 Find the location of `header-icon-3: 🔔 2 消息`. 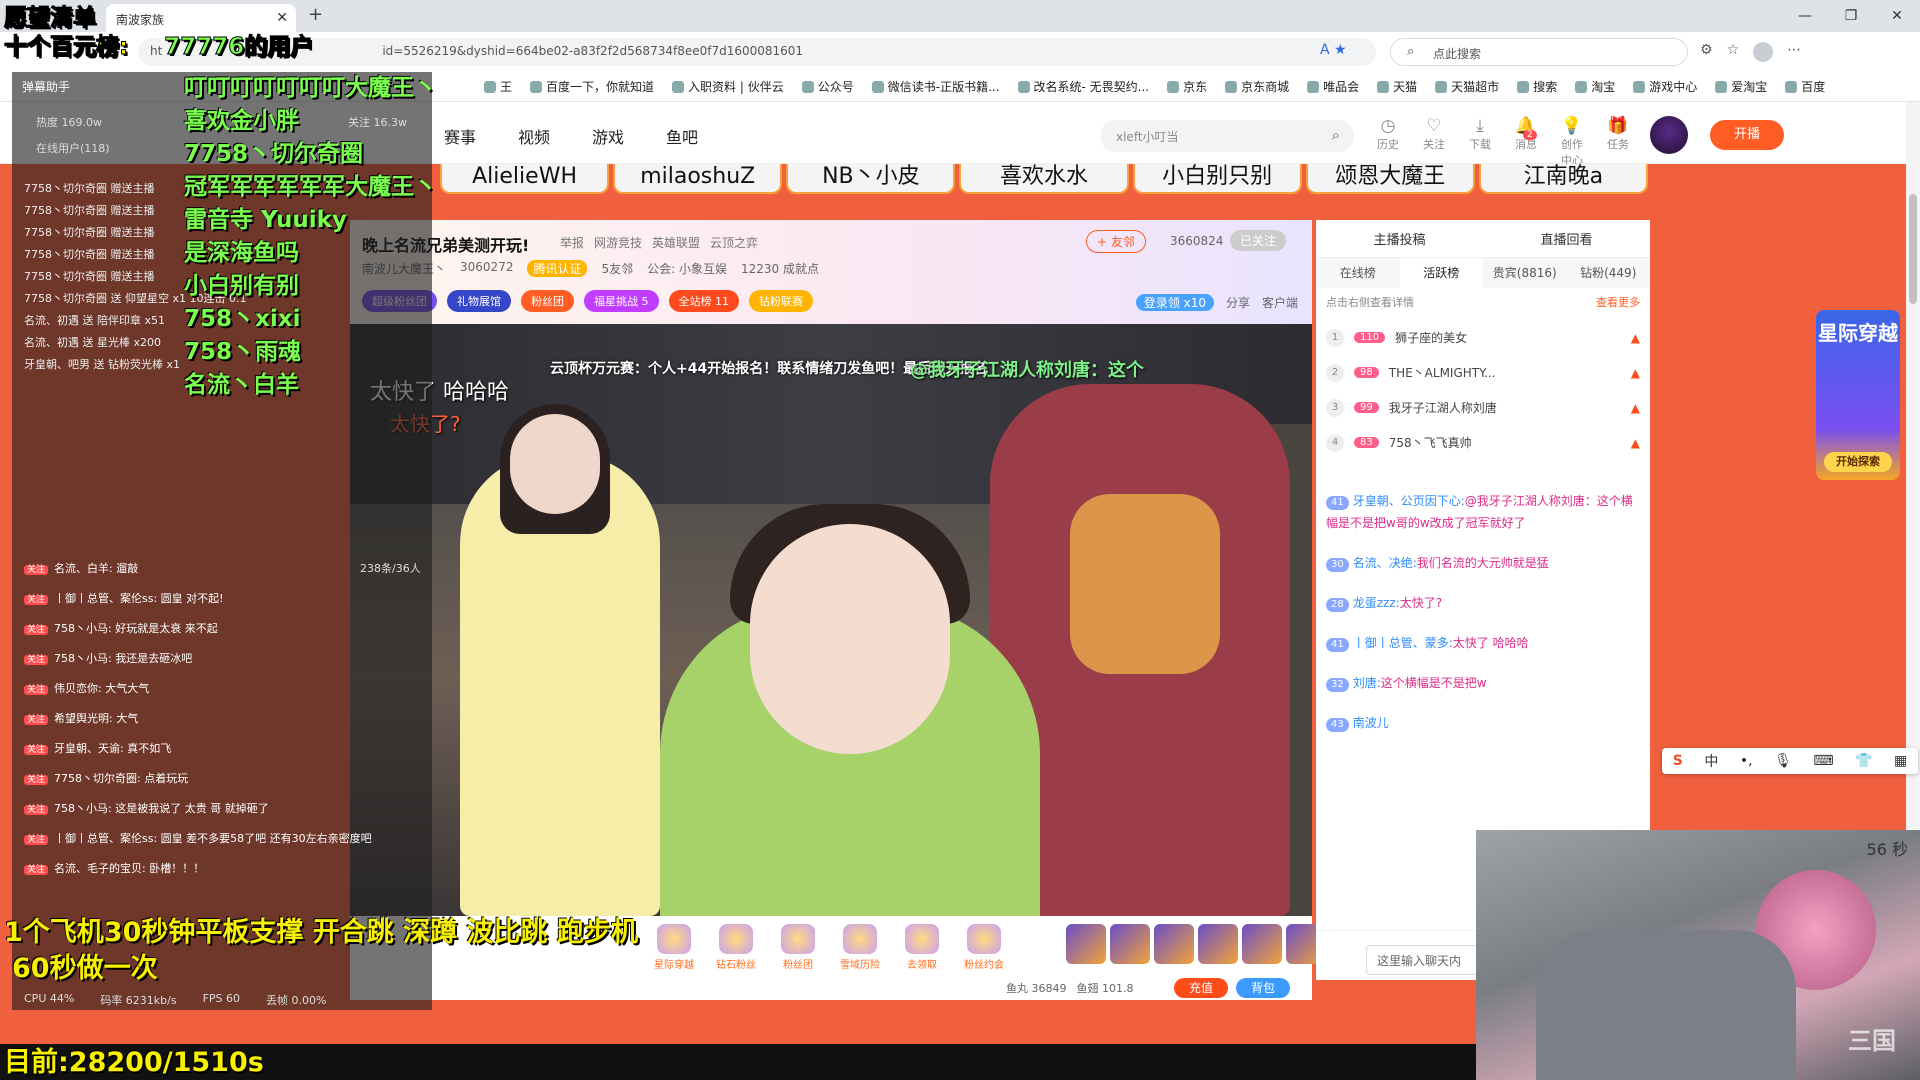

header-icon-3: 🔔 2 消息 is located at coordinates (1526, 142).